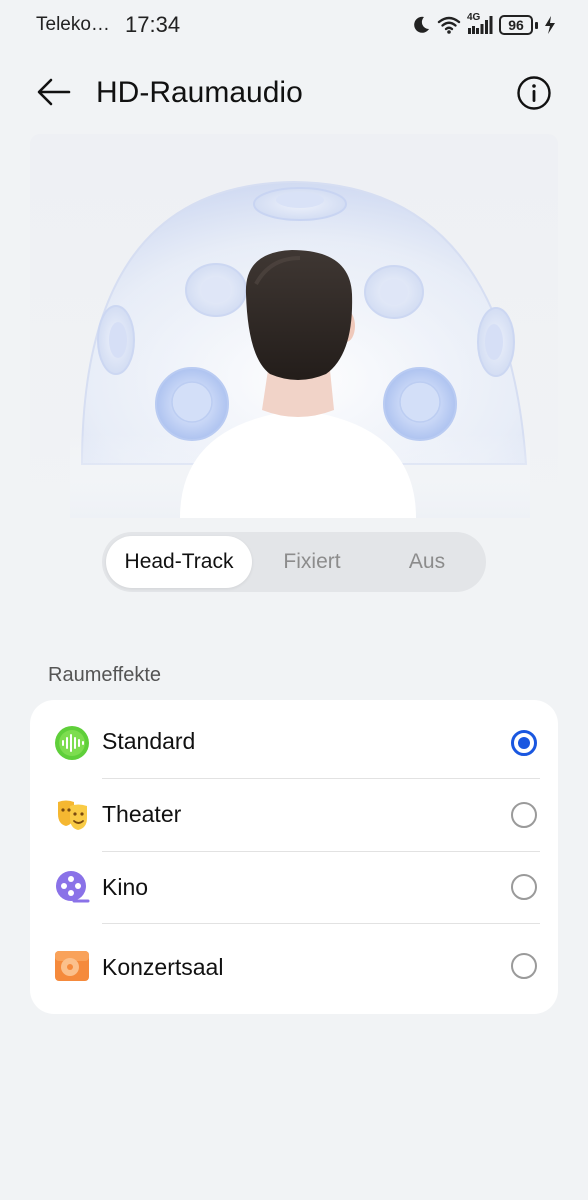 This screenshot has width=588, height=1200. What do you see at coordinates (142, 814) in the screenshot?
I see `effect-label-theater: Theater` at bounding box center [142, 814].